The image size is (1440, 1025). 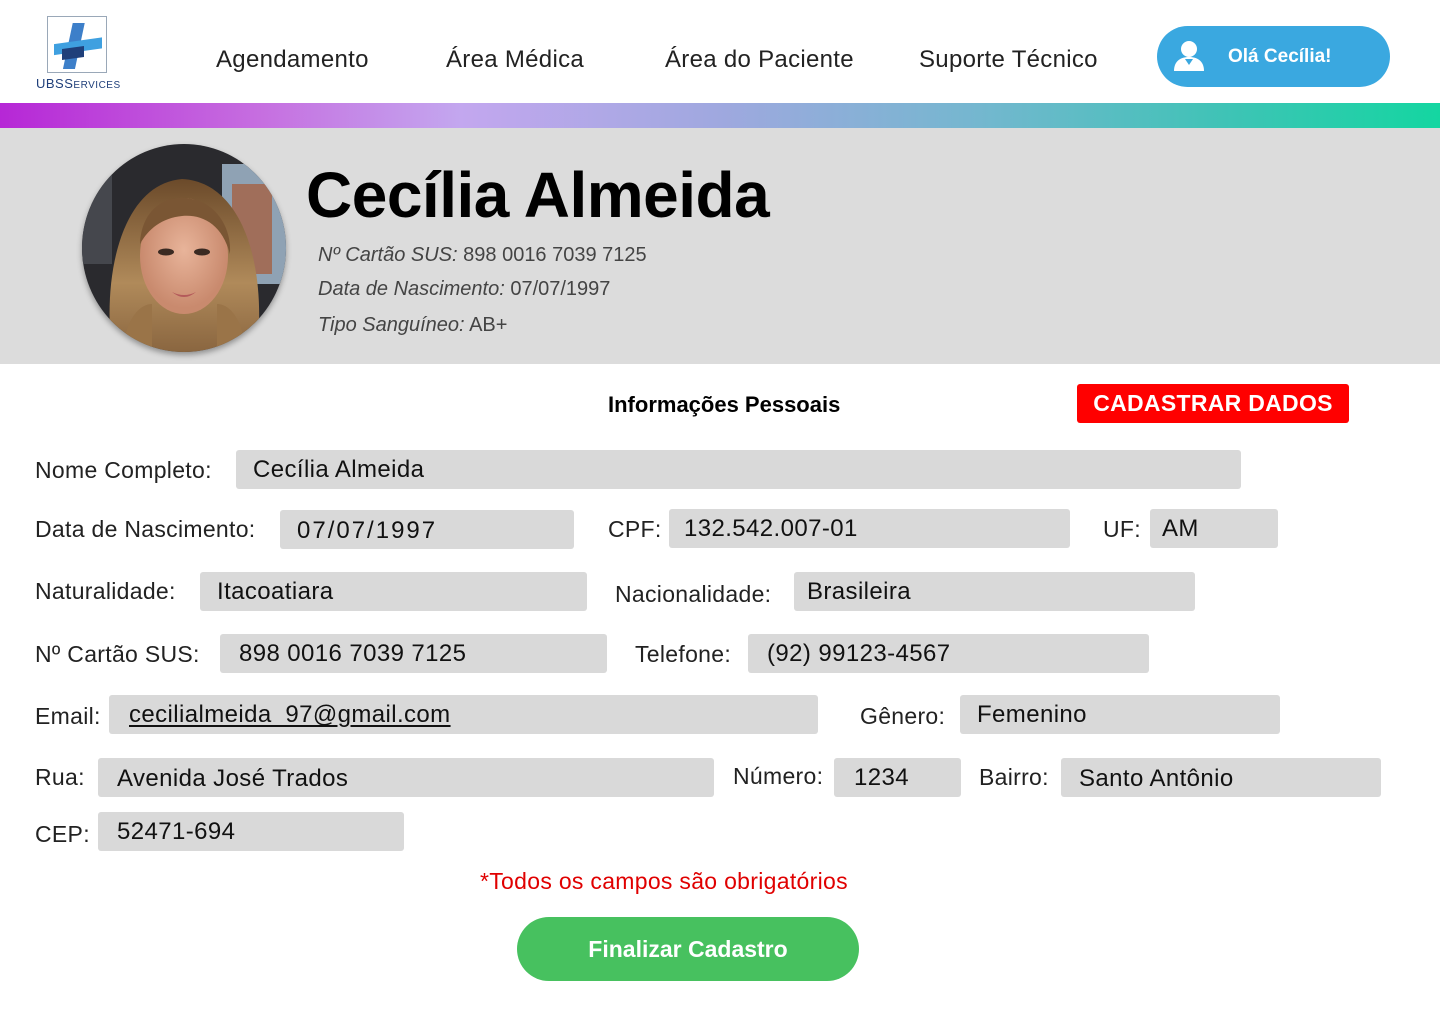 I want to click on profile-sus: Nº Cartão SUS: 898 0016 7039 7125, so click(x=482, y=255).